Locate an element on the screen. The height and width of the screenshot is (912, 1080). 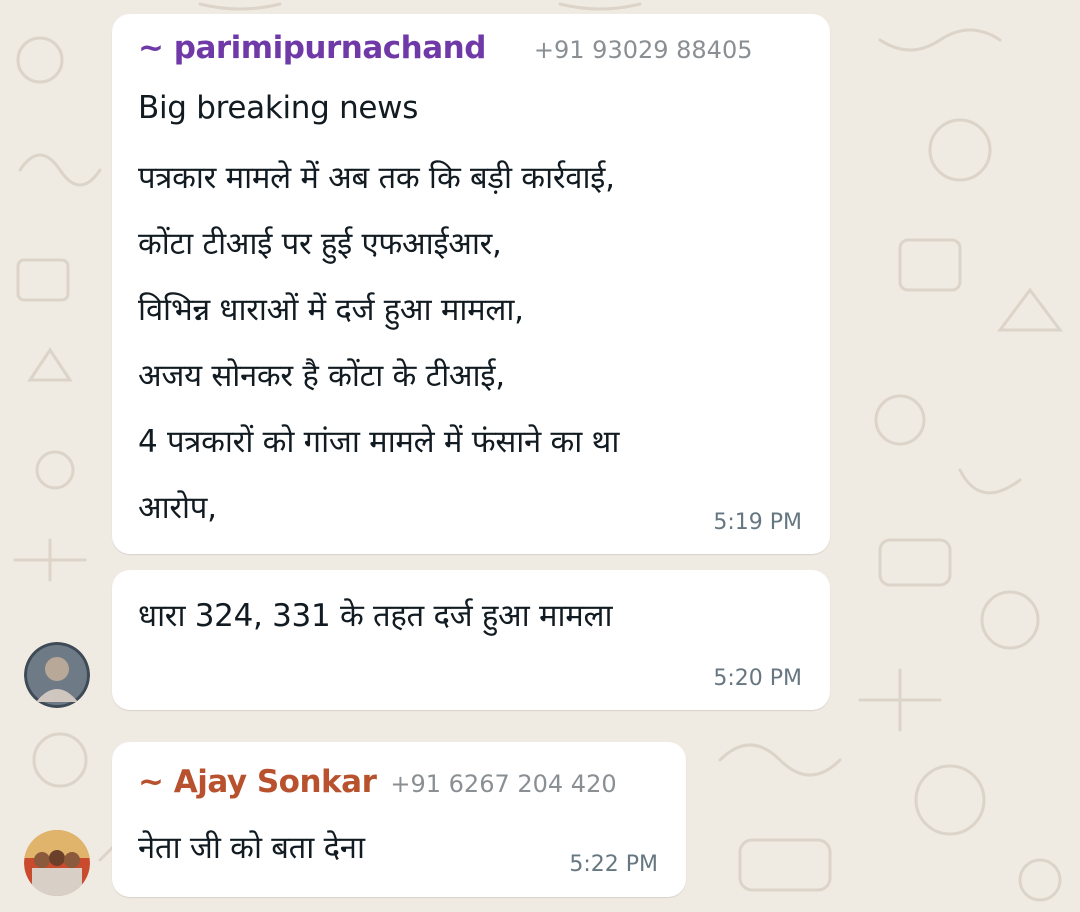
message-header: ~ parimipurnachand +91 93029 88405 is located at coordinates (445, 48).